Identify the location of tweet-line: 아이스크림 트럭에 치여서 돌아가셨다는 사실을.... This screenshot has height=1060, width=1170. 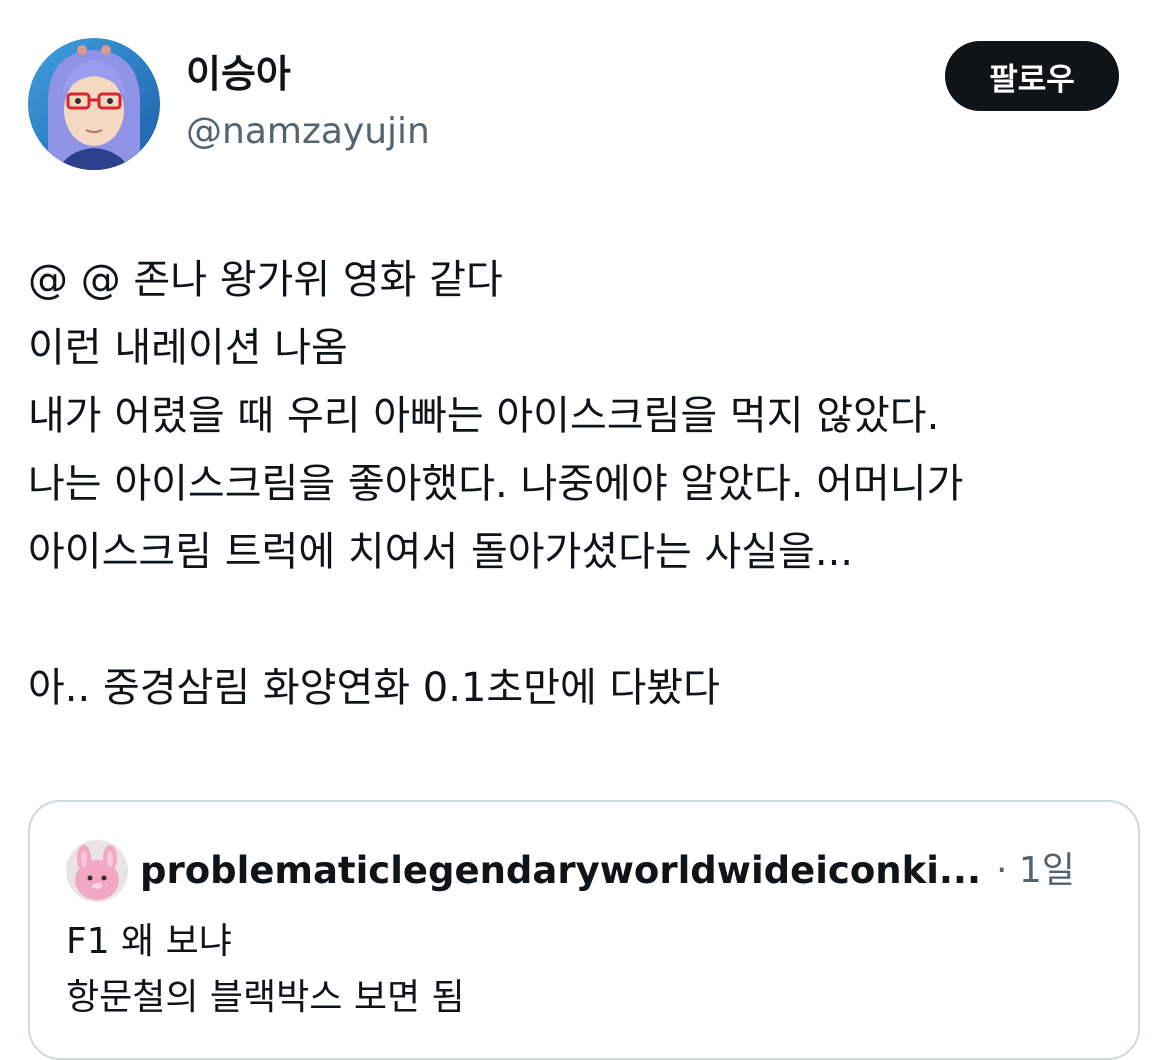
(441, 552).